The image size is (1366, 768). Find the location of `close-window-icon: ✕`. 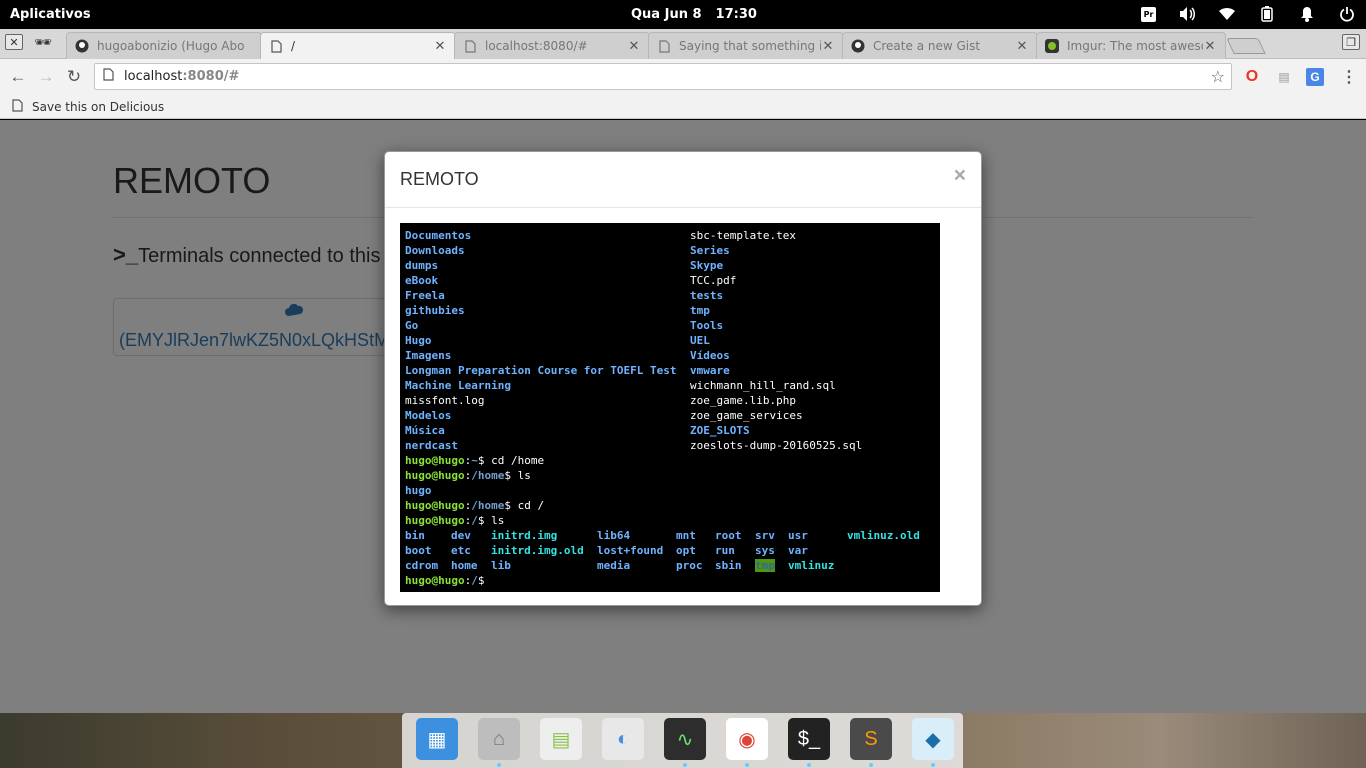

close-window-icon: ✕ is located at coordinates (14, 42).